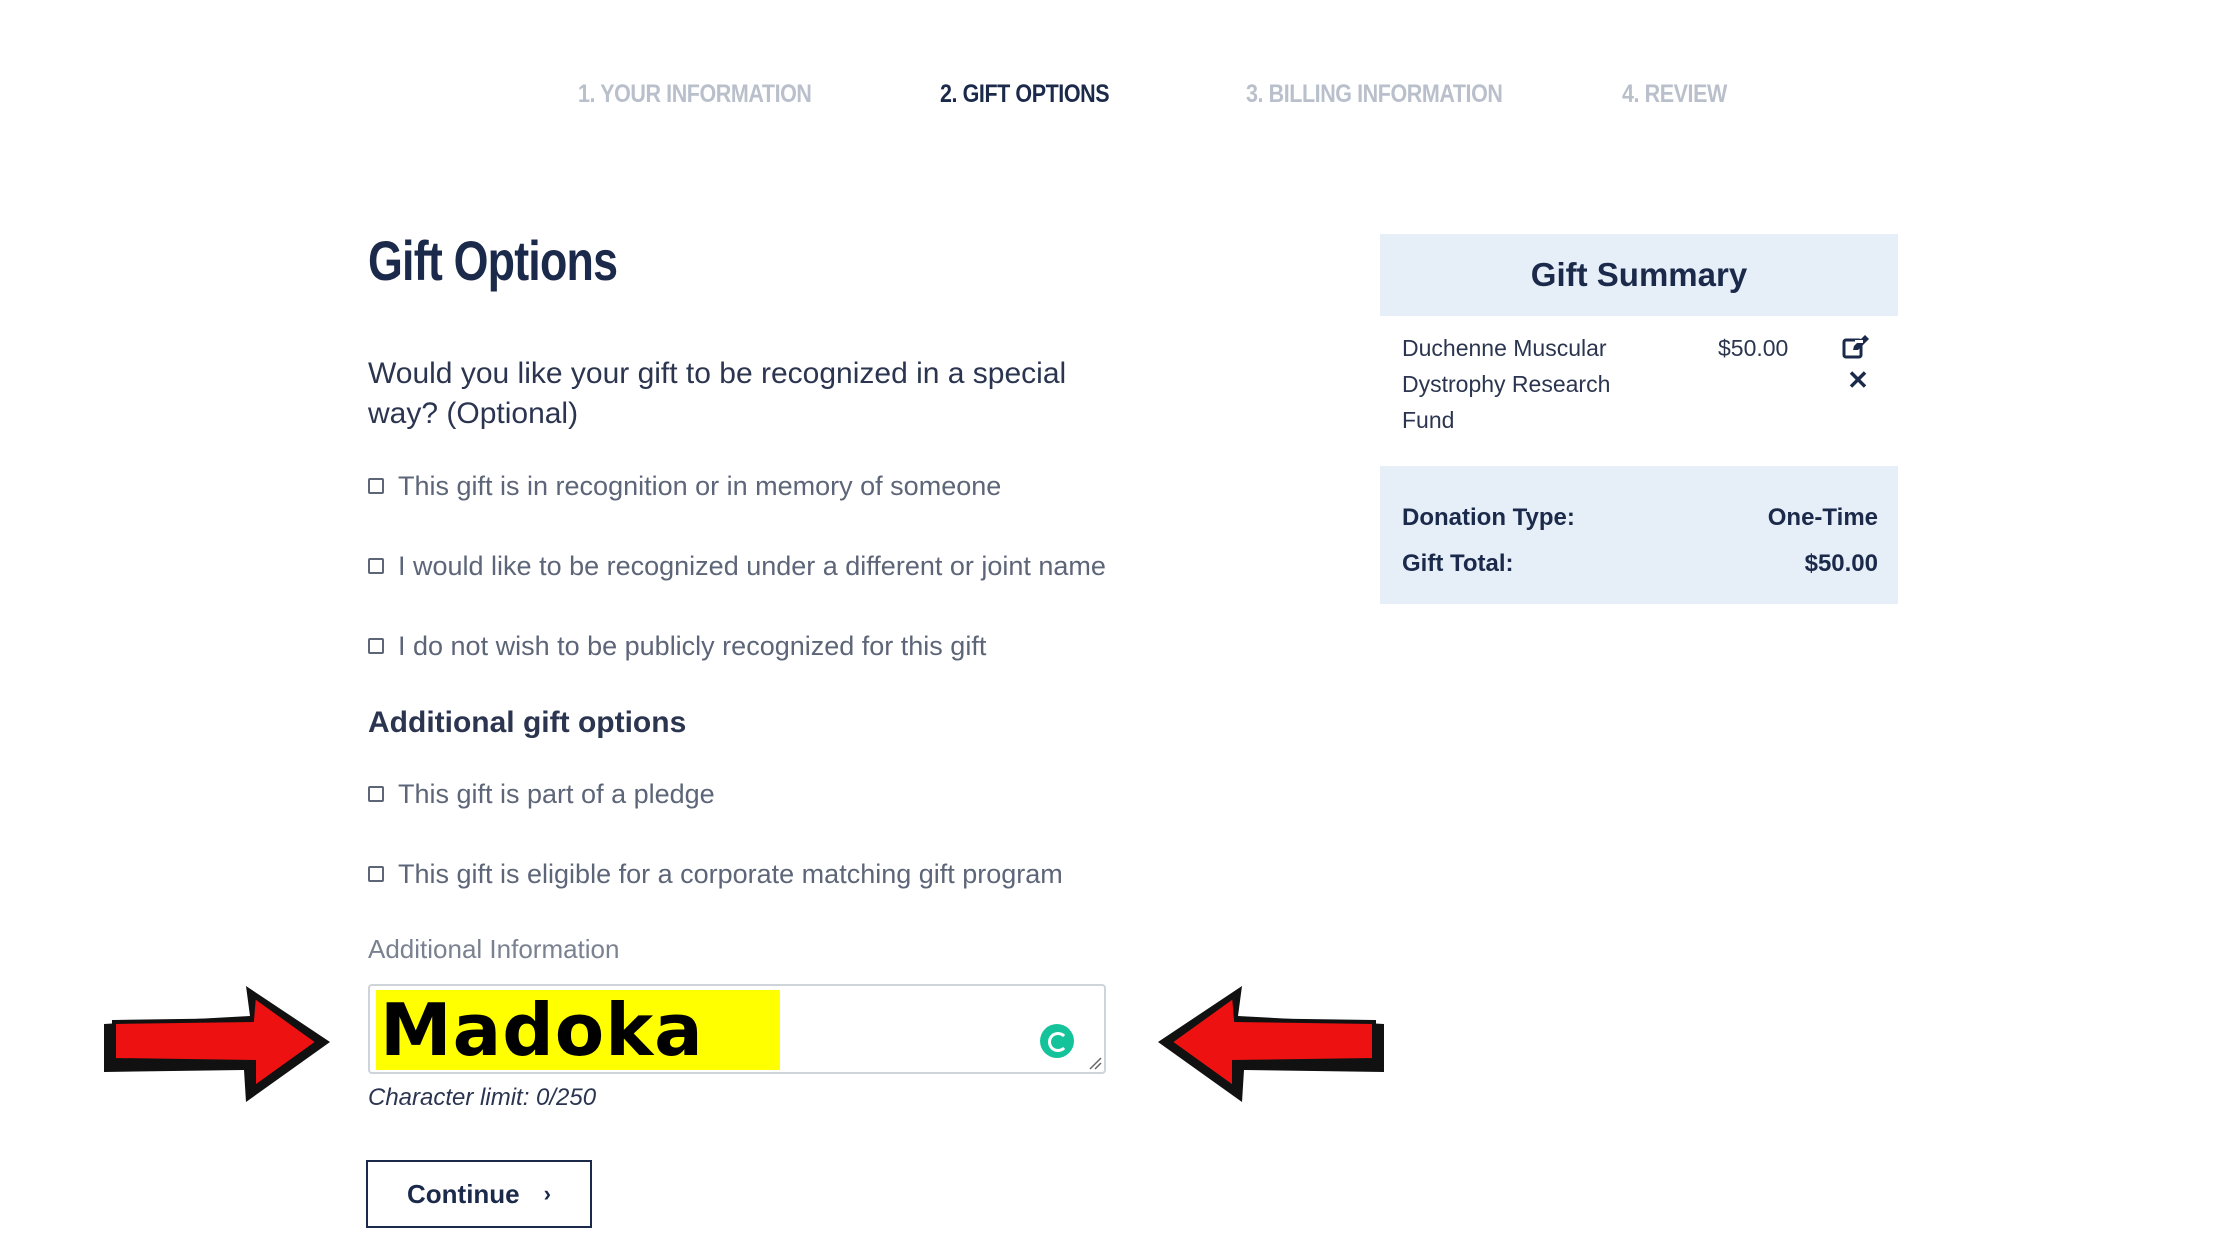 This screenshot has width=2240, height=1260. Describe the element at coordinates (578, 1030) in the screenshot. I see `textarea-value: Madoka` at that location.